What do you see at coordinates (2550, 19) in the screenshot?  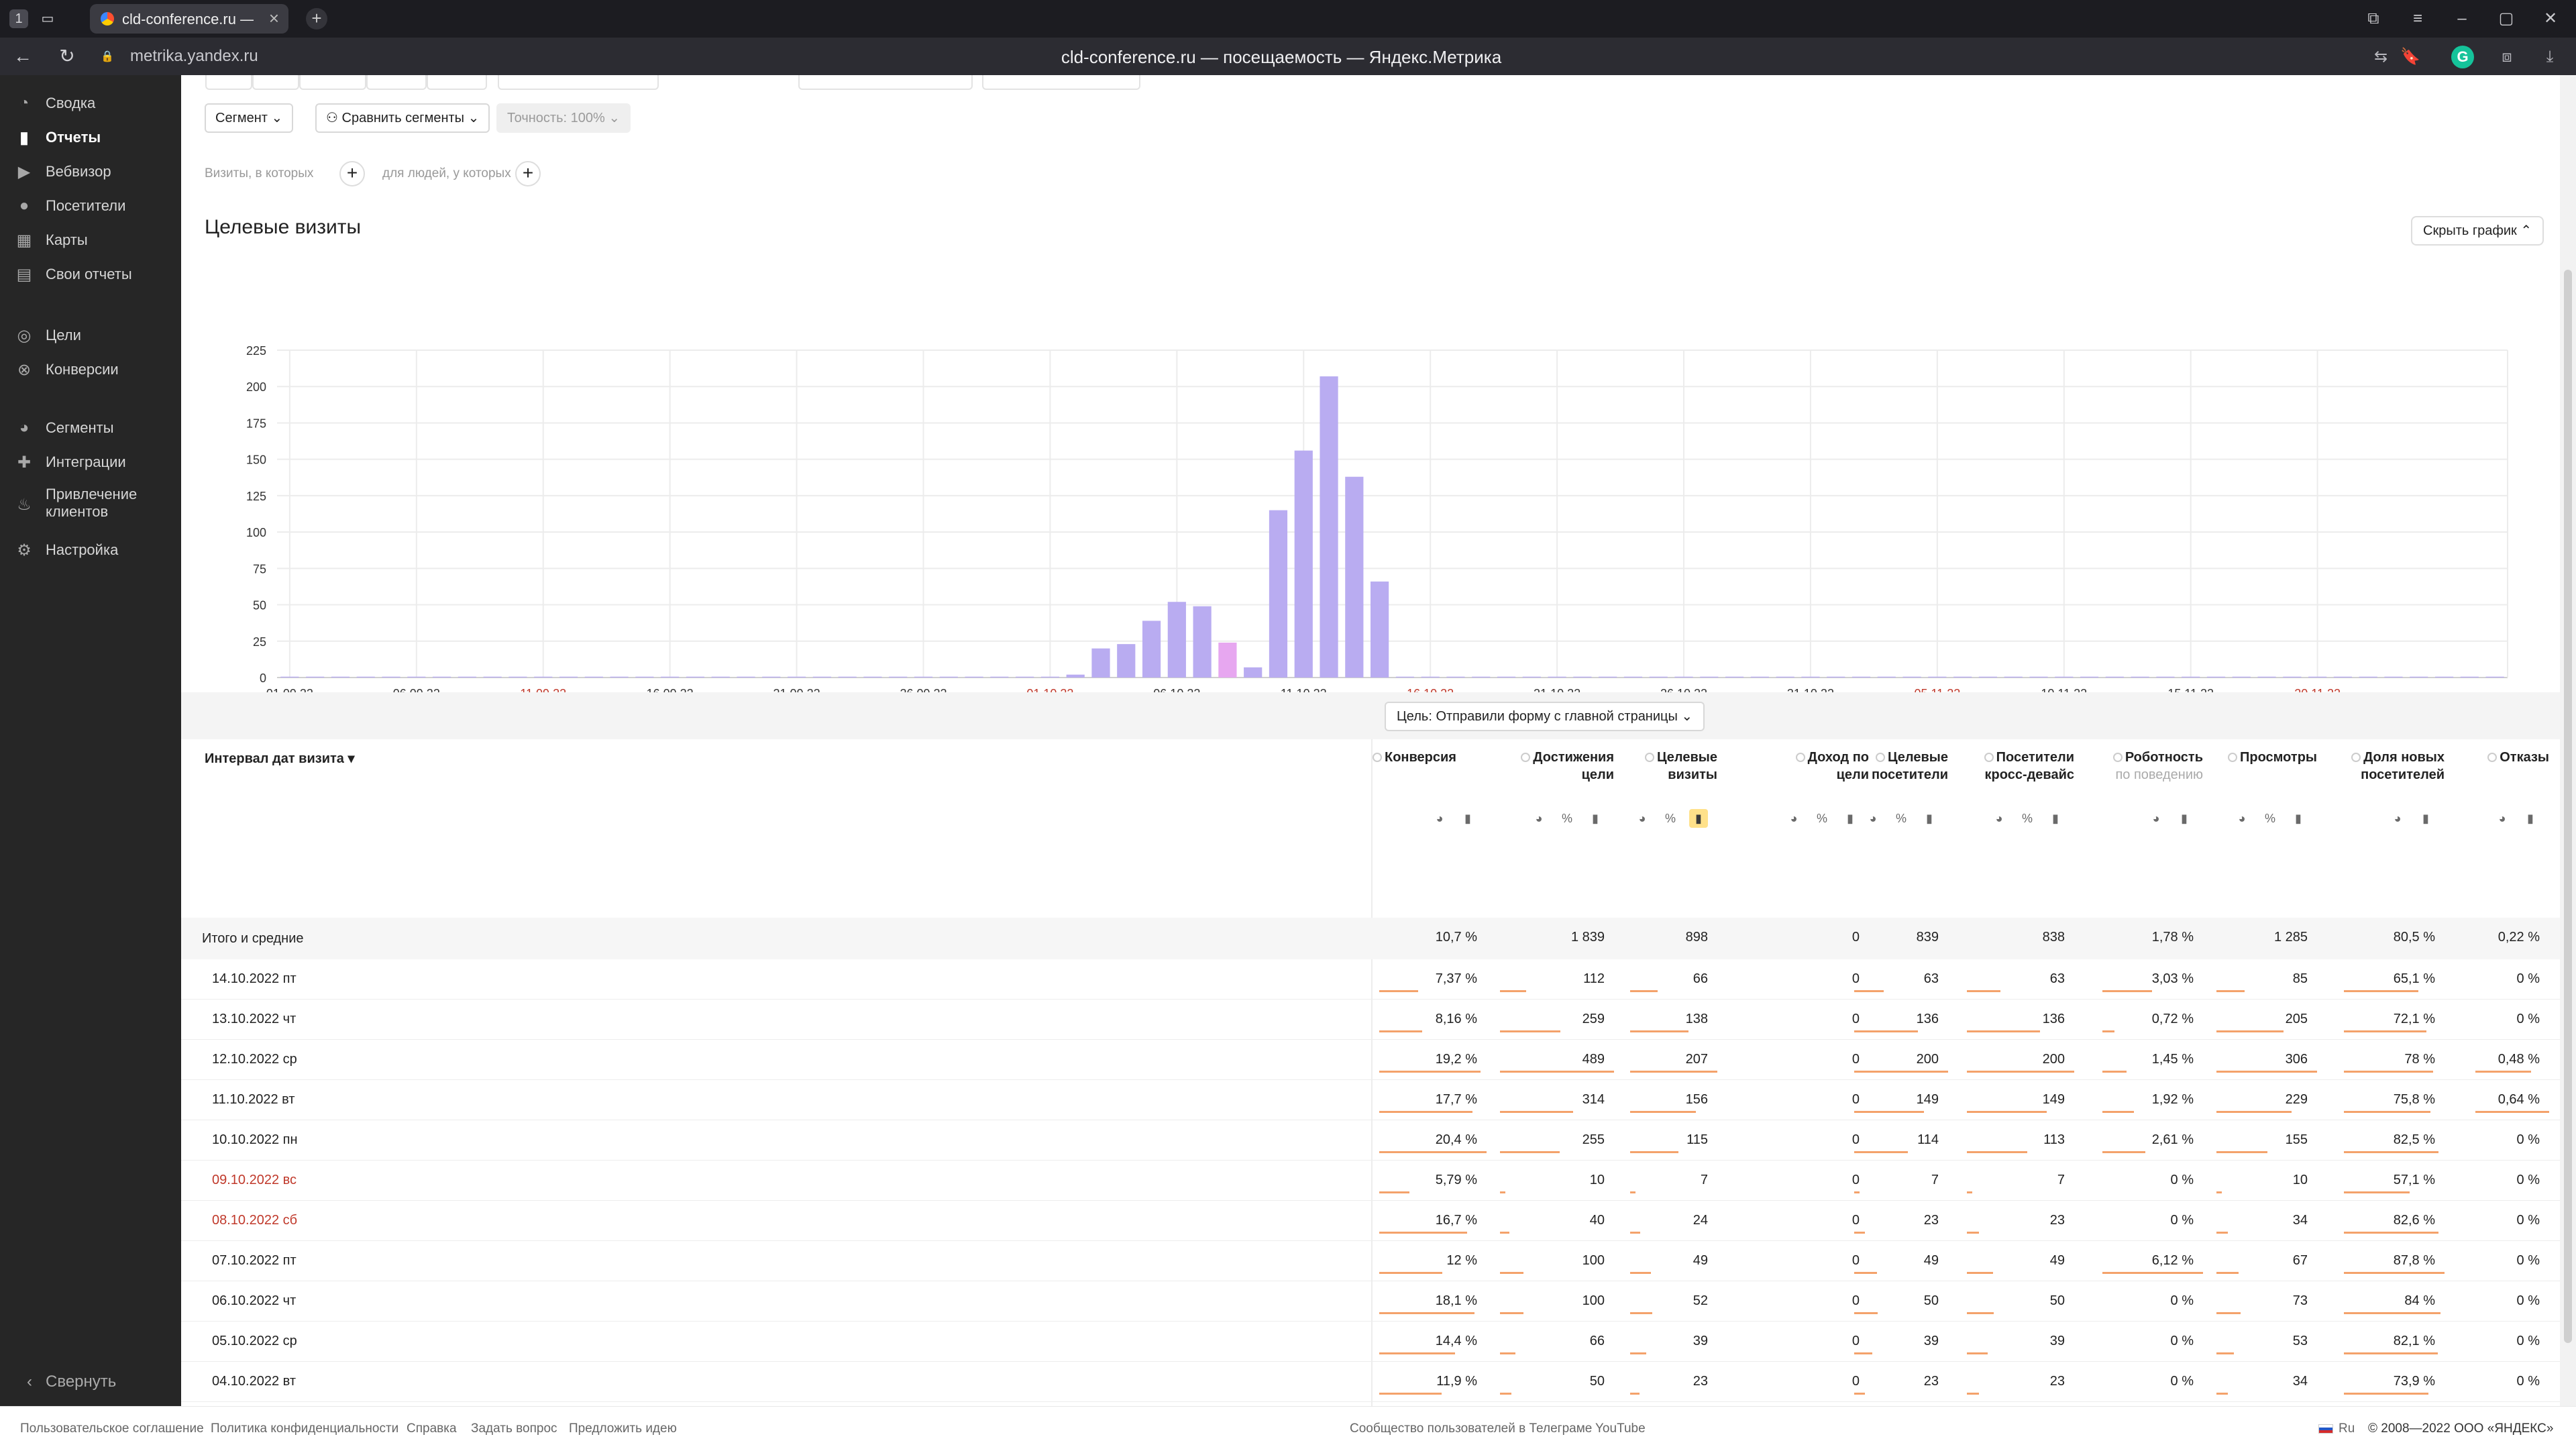 I see `close-window-button: ✕` at bounding box center [2550, 19].